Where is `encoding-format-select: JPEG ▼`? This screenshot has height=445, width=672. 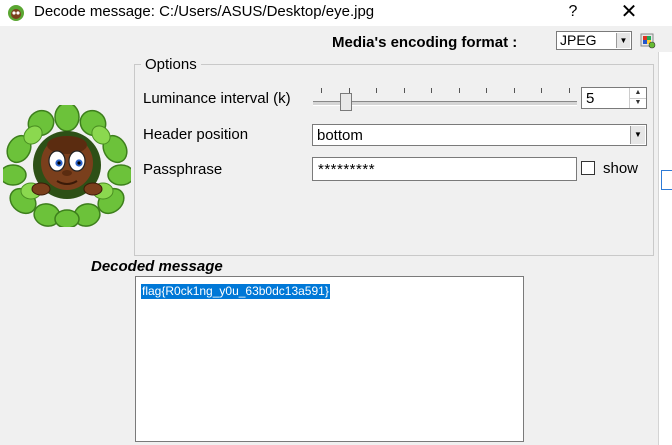
encoding-format-select: JPEG ▼ is located at coordinates (594, 40).